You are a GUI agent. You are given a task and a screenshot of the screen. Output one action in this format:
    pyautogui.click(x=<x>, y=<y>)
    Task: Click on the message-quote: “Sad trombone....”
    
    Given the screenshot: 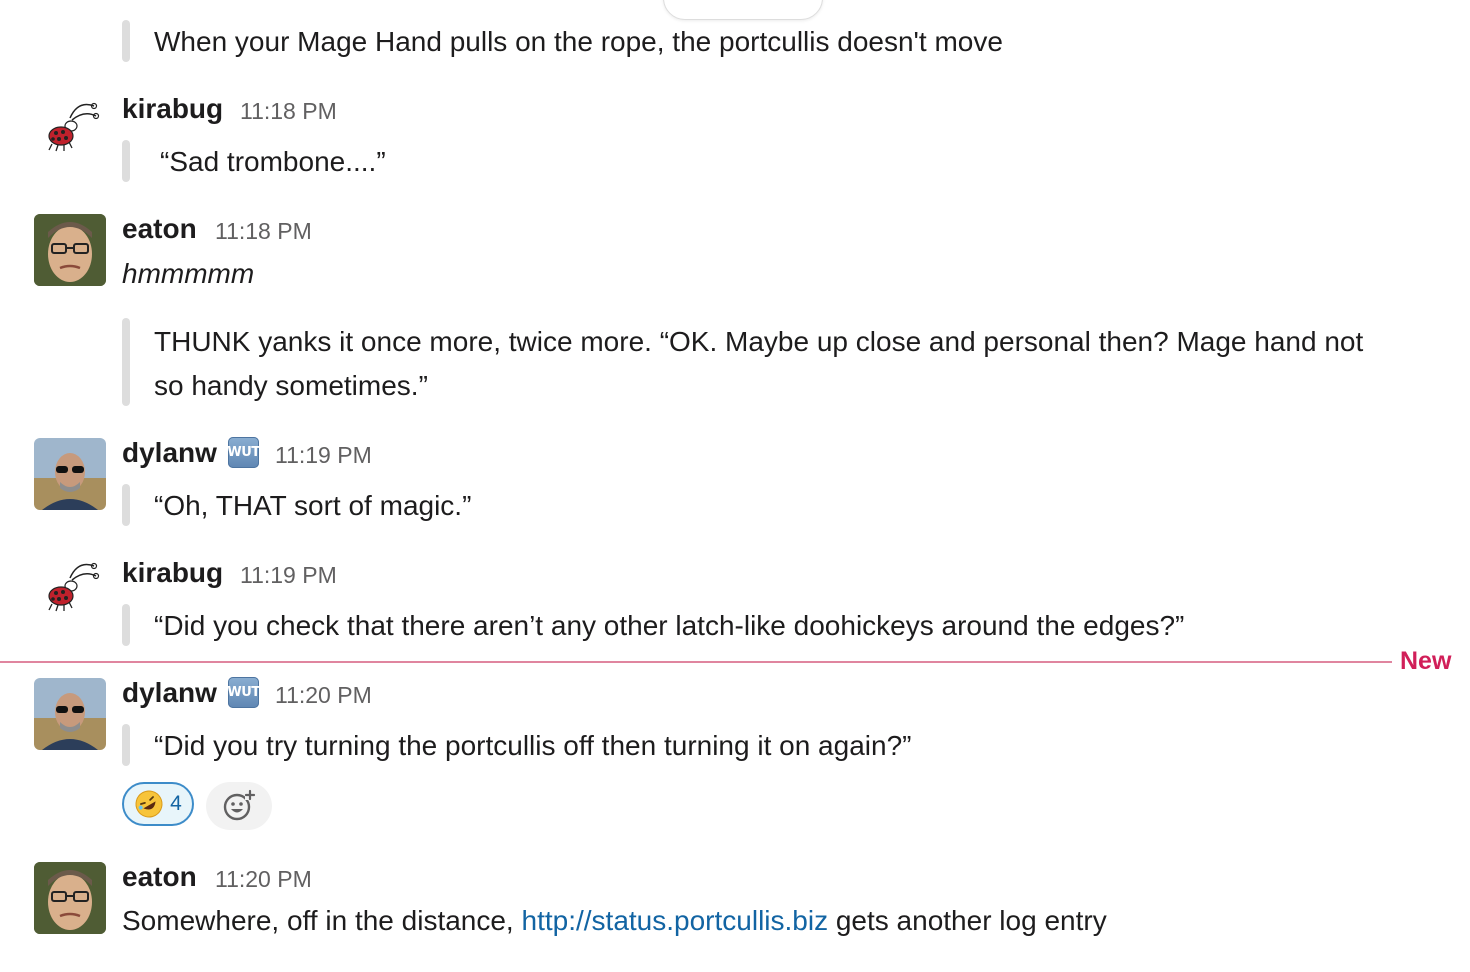 What is the action you would take?
    pyautogui.click(x=273, y=161)
    